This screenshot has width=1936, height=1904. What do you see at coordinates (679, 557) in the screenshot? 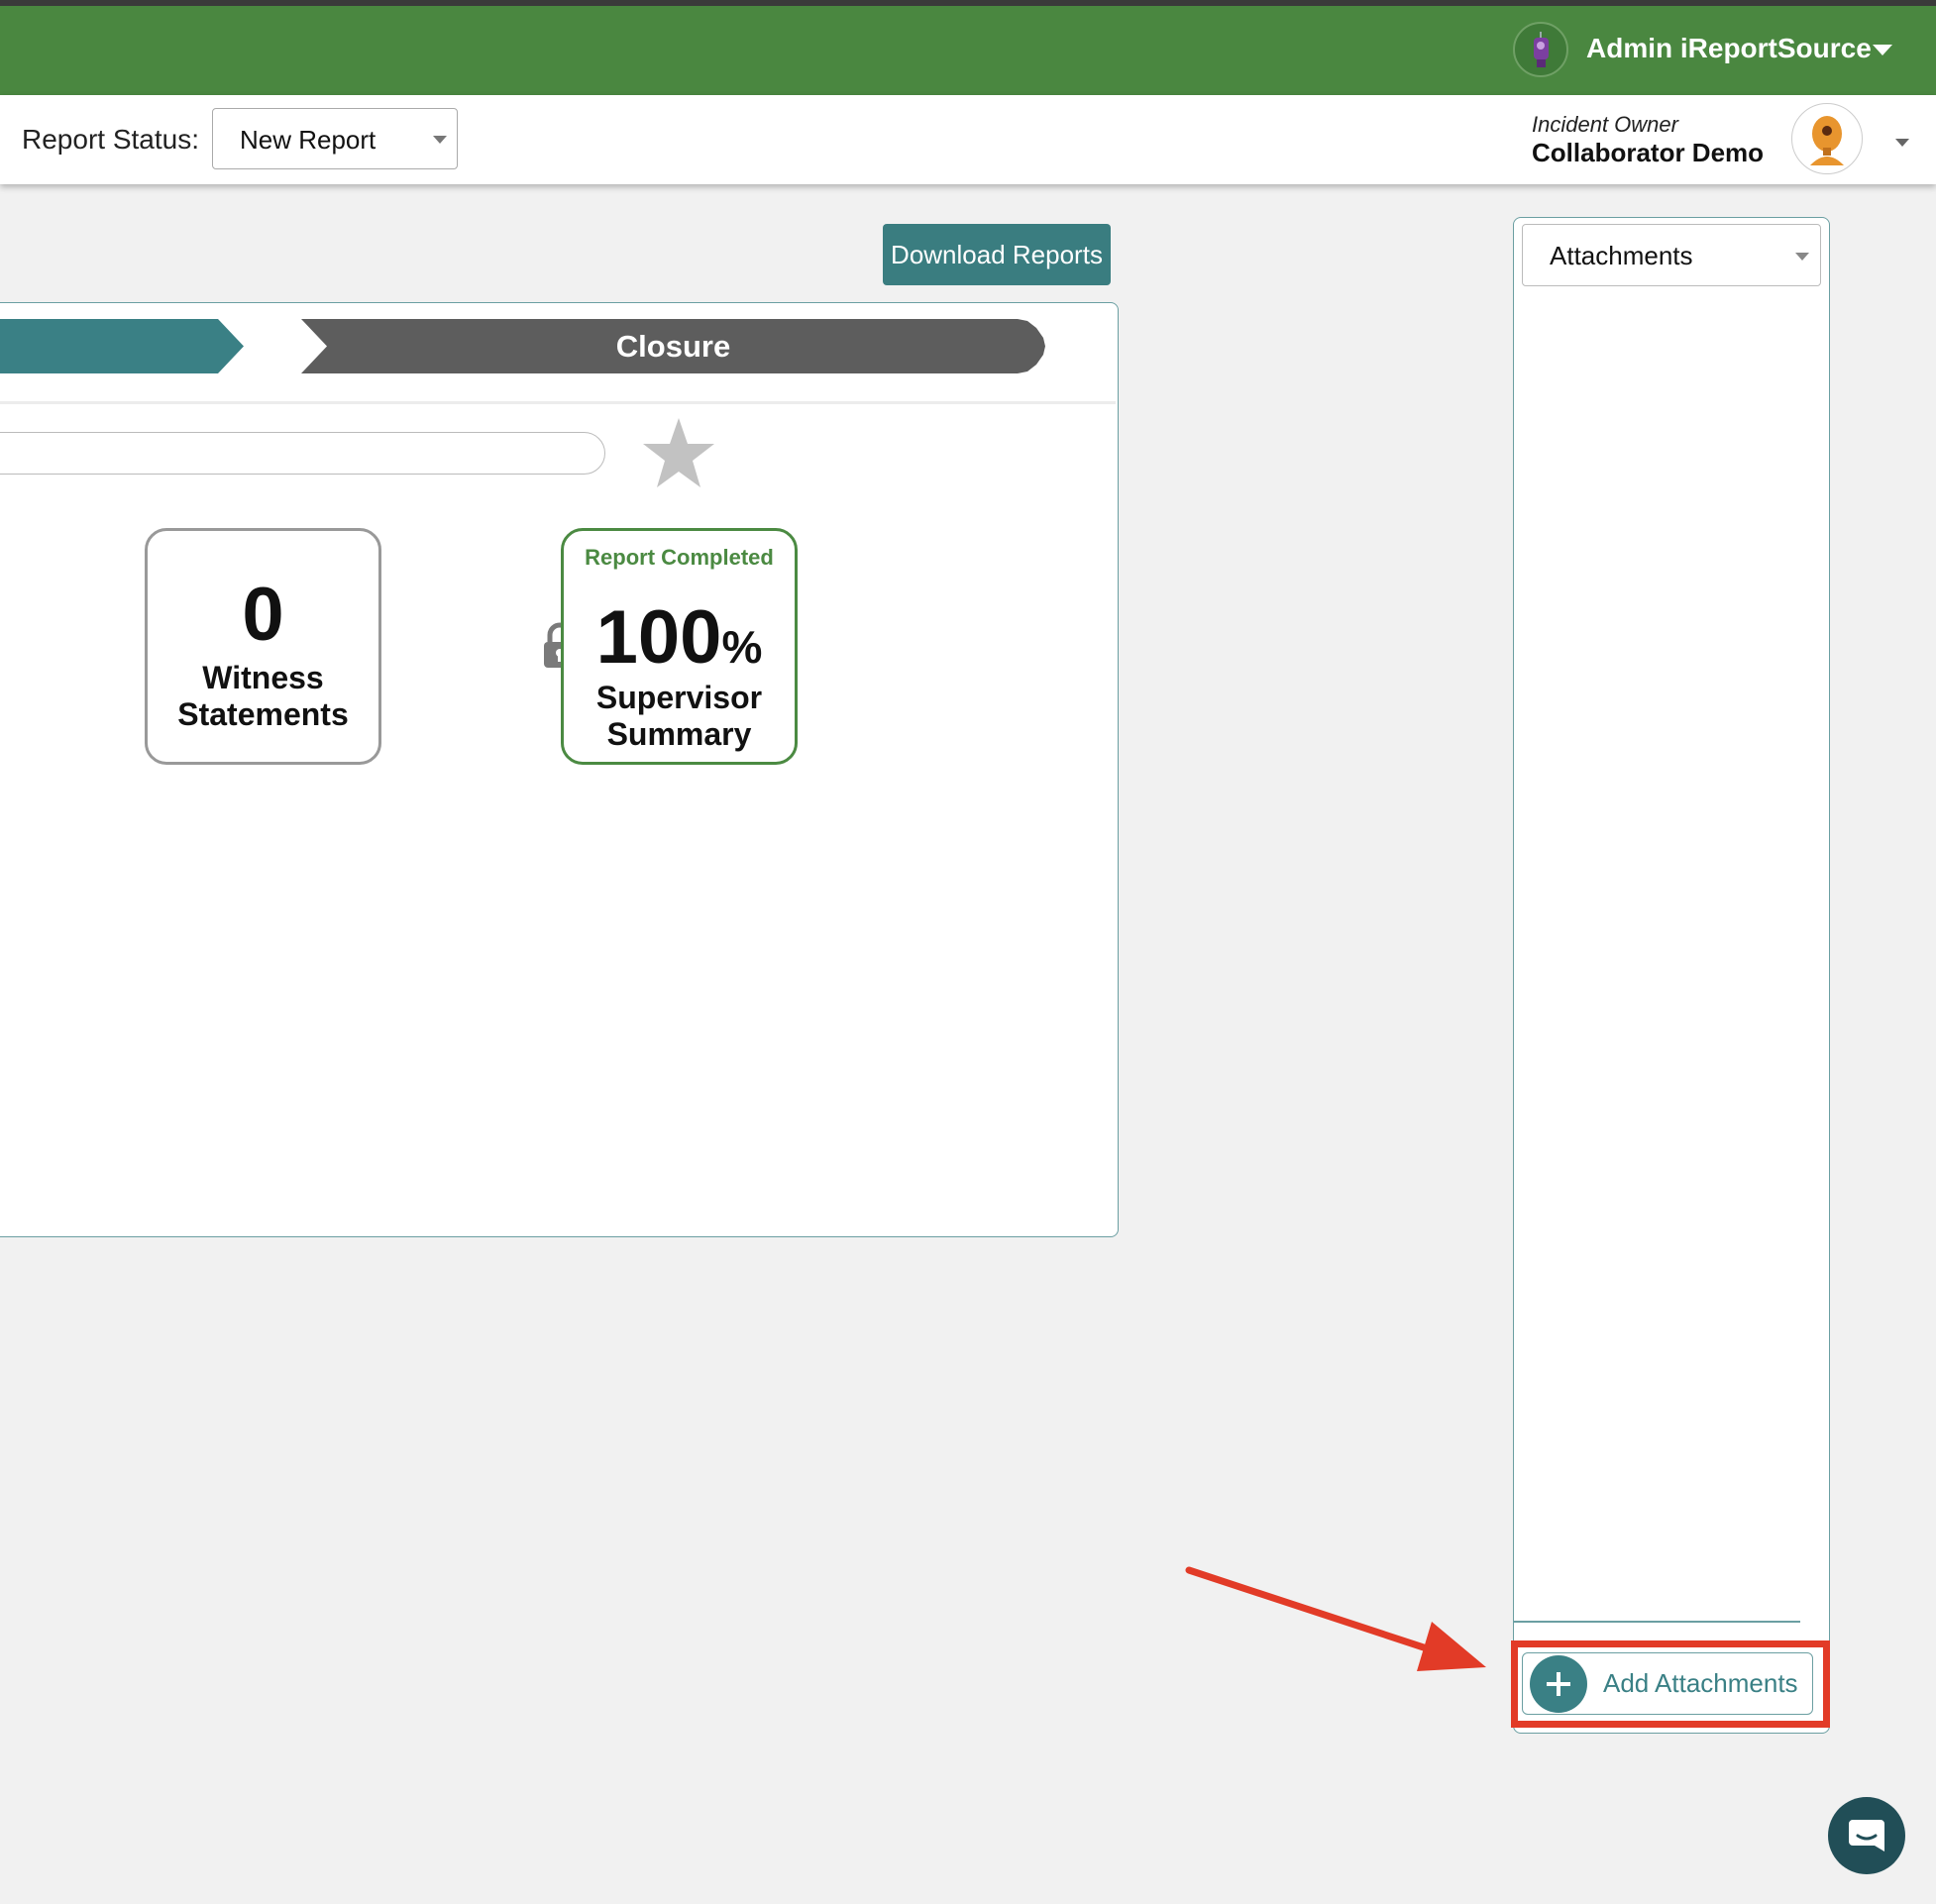
I see `supervisor-summary-status: Report Completed` at bounding box center [679, 557].